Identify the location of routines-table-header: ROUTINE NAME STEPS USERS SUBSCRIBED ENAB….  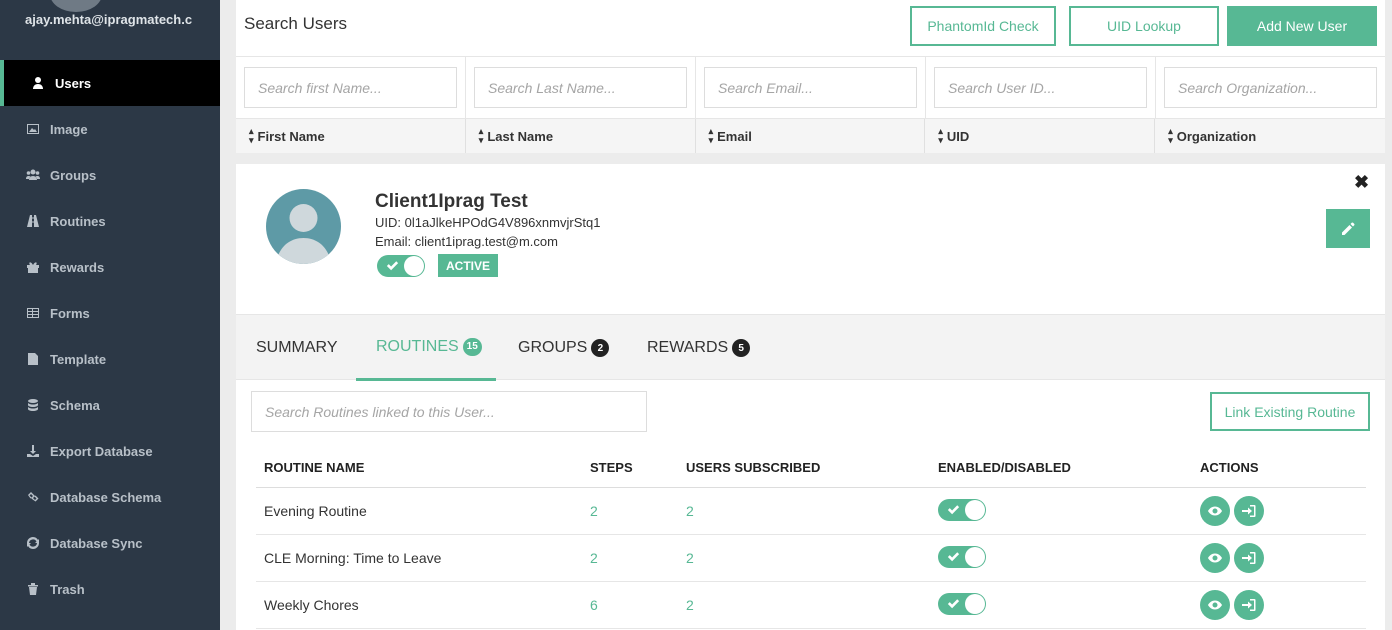
(811, 467).